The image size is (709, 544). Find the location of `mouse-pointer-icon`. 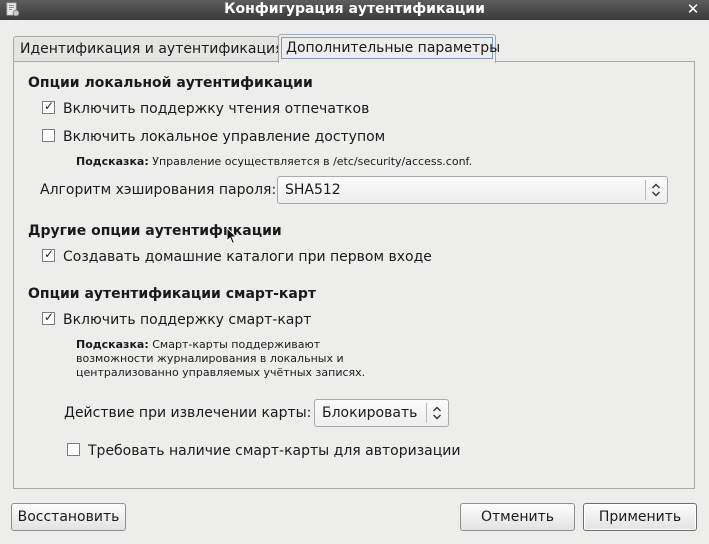

mouse-pointer-icon is located at coordinates (232, 236).